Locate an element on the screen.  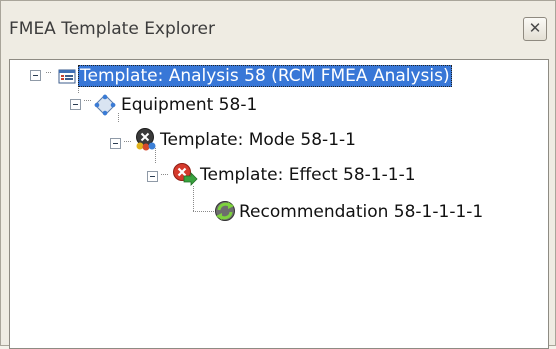
equipment-icon is located at coordinates (105, 105).